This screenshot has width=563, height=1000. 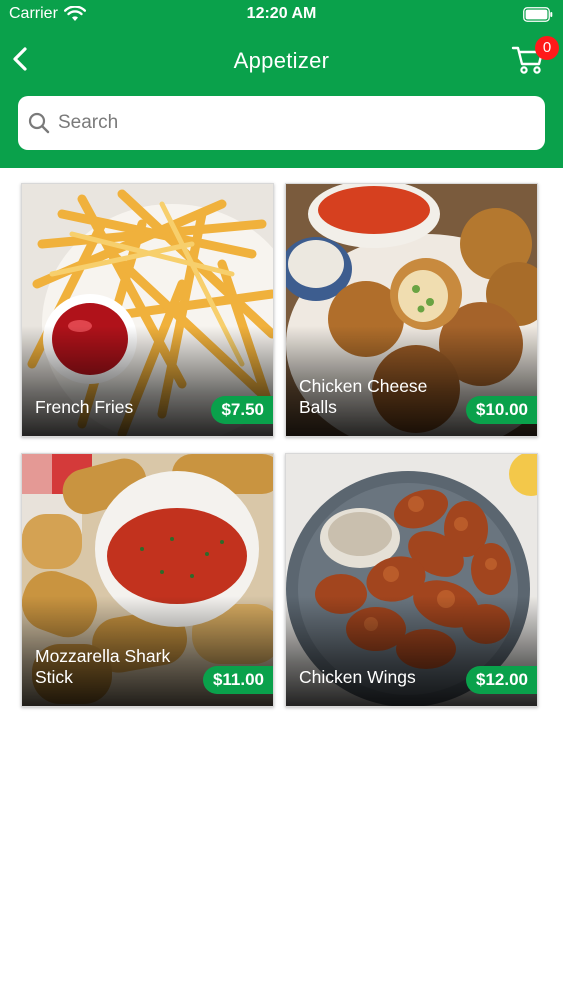 What do you see at coordinates (501, 680) in the screenshot?
I see `item-price-badge: $12.00` at bounding box center [501, 680].